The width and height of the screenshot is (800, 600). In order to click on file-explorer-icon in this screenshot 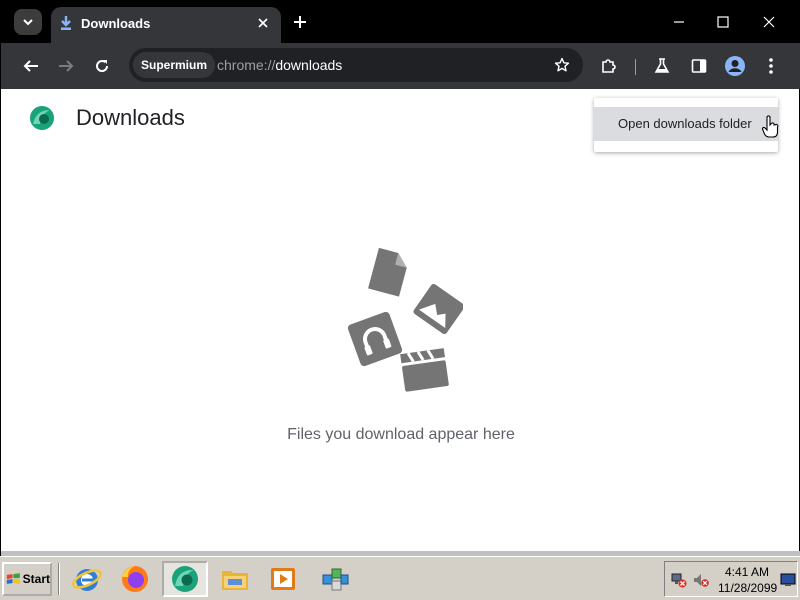, I will do `click(235, 580)`.